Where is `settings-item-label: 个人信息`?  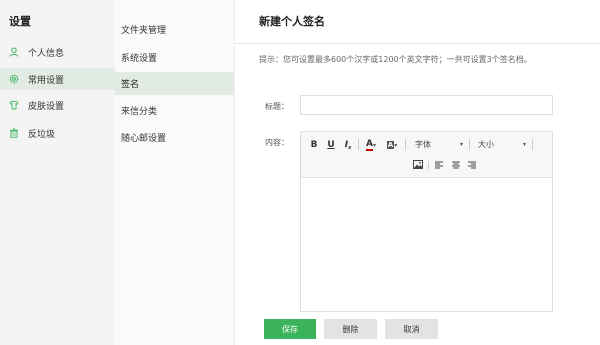
settings-item-label: 个人信息 is located at coordinates (46, 53).